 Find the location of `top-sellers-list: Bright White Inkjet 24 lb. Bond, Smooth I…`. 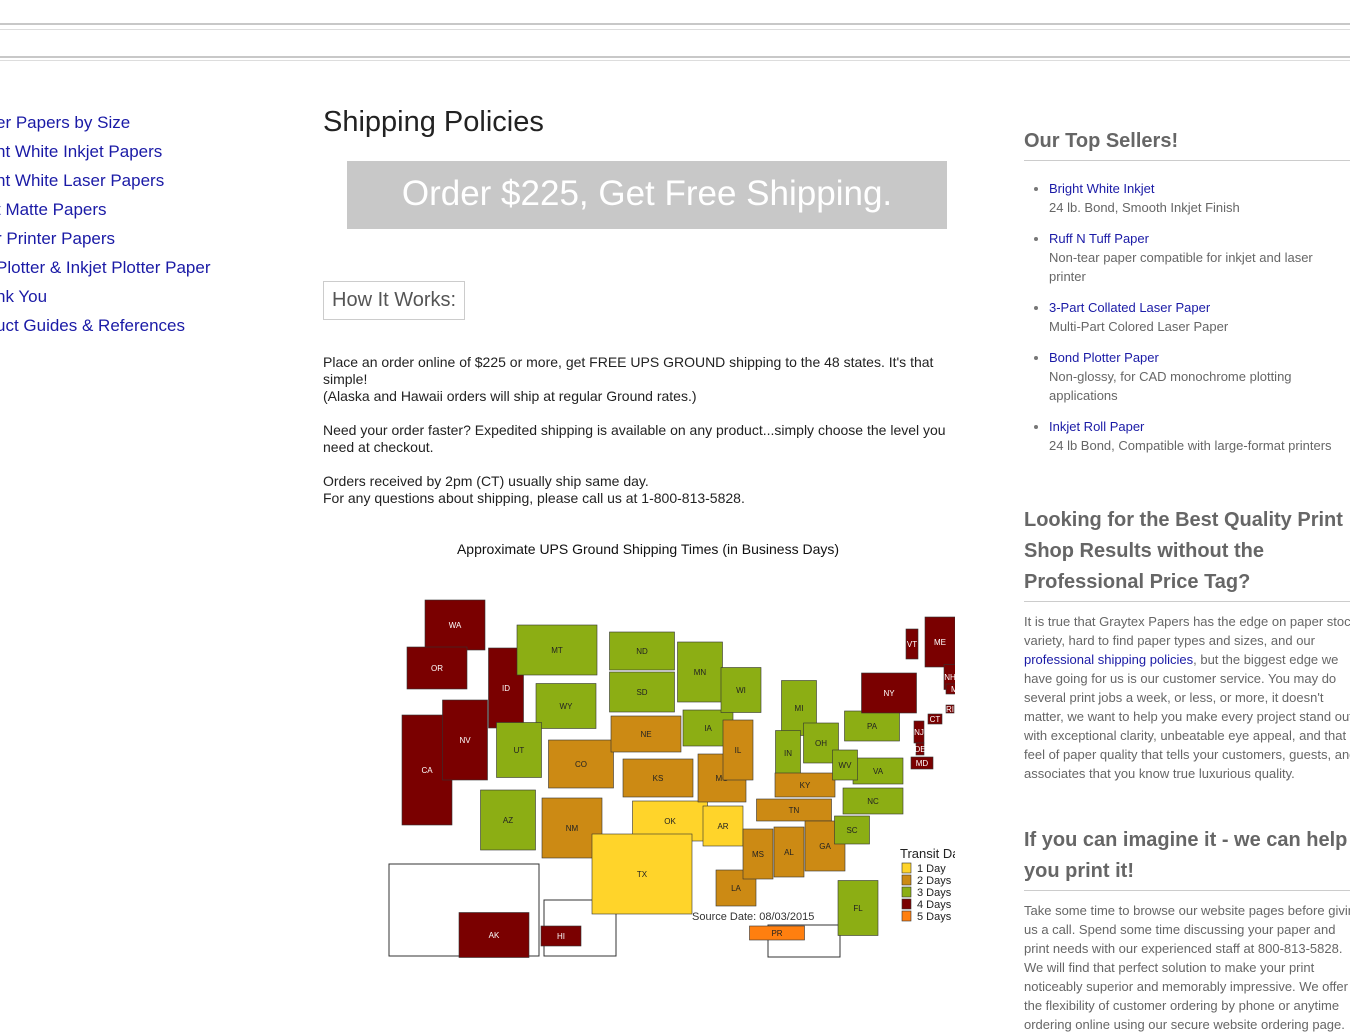

top-sellers-list: Bright White Inkjet 24 lb. Bond, Smooth I… is located at coordinates (1187, 317).